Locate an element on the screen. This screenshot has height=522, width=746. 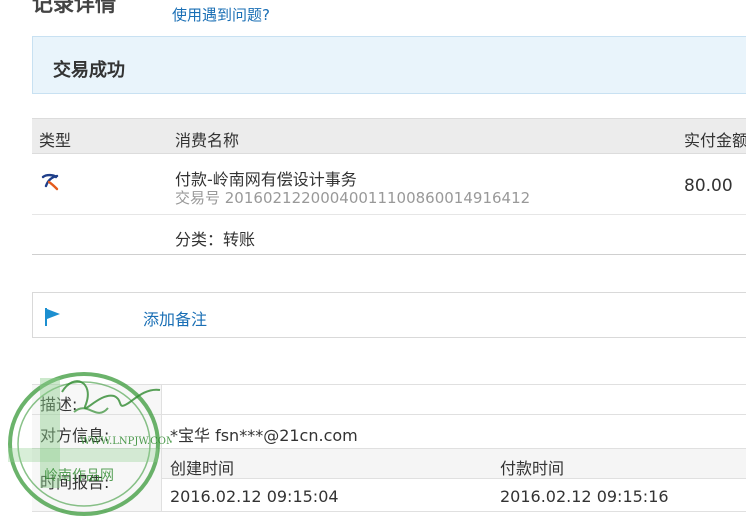
status-text: 交易成功 is located at coordinates (89, 70).